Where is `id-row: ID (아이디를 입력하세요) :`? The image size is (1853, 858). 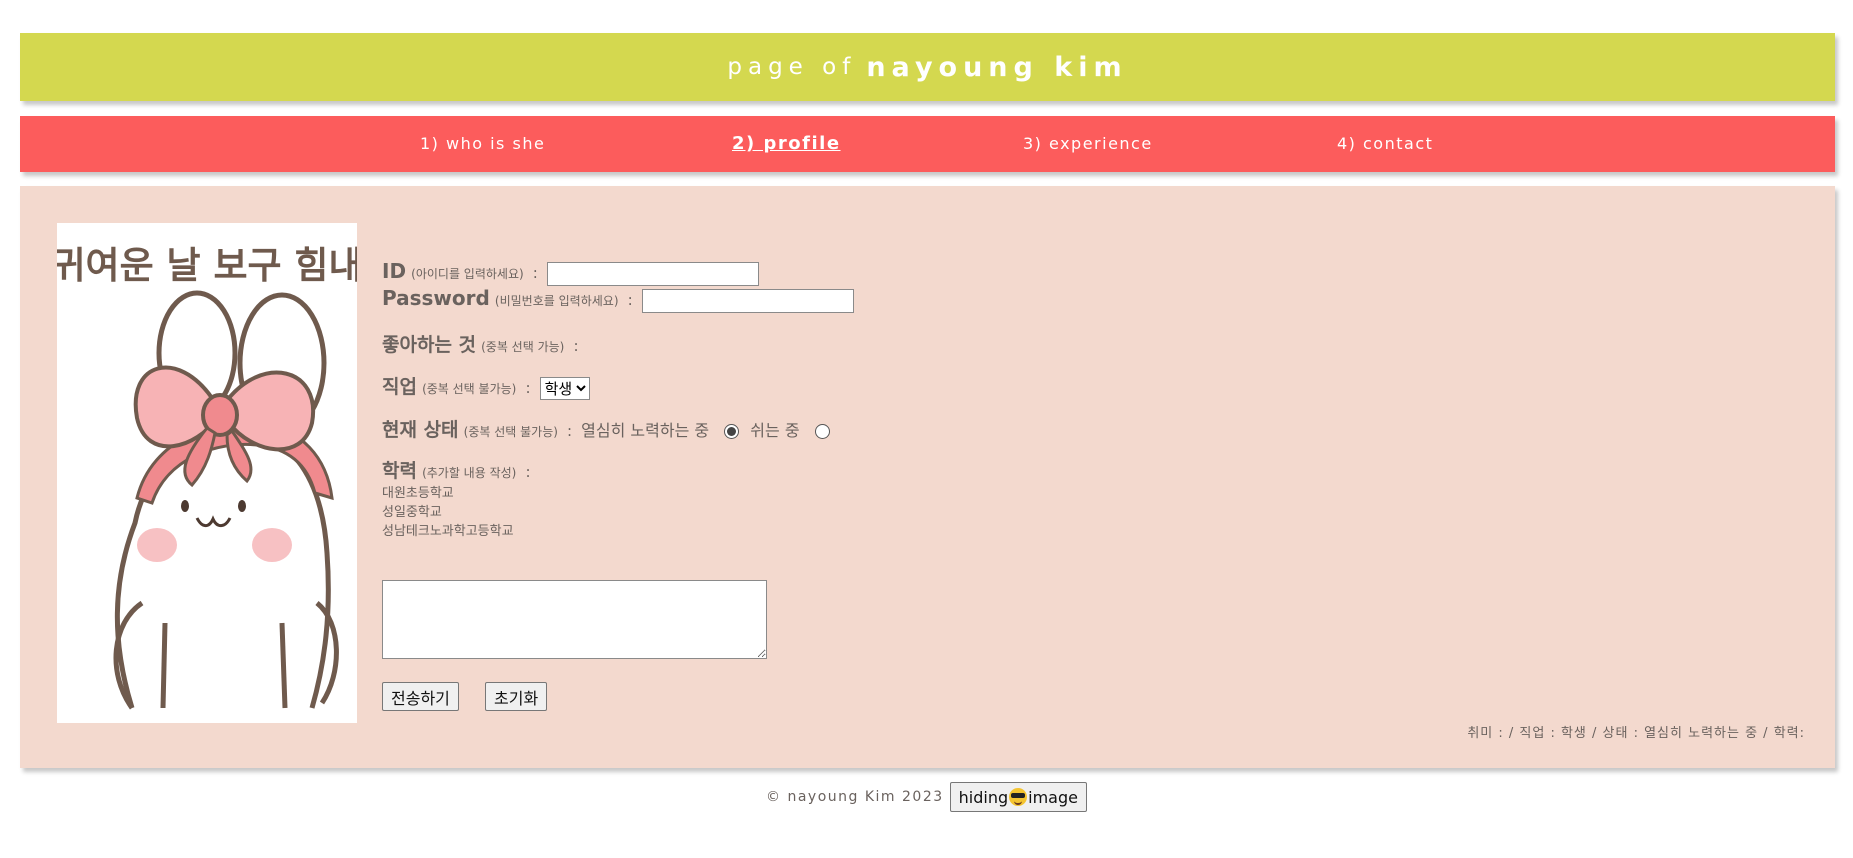
id-row: ID (아이디를 입력하세요) : is located at coordinates (570, 272).